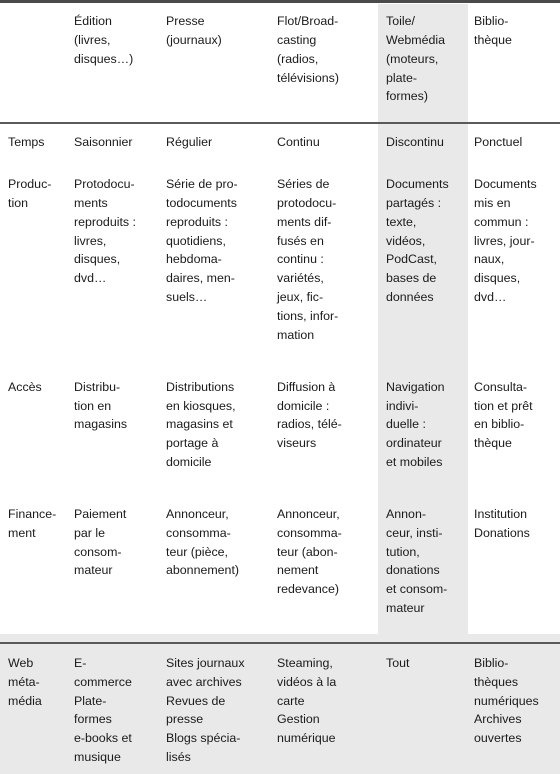 This screenshot has height=774, width=560. What do you see at coordinates (37, 707) in the screenshot?
I see `row-label-web-metamedia: Web méta- média` at bounding box center [37, 707].